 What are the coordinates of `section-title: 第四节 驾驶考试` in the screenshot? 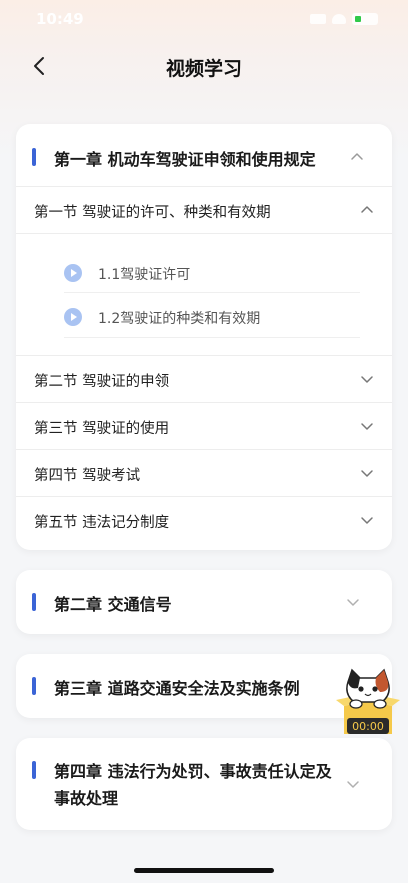 It's located at (87, 476).